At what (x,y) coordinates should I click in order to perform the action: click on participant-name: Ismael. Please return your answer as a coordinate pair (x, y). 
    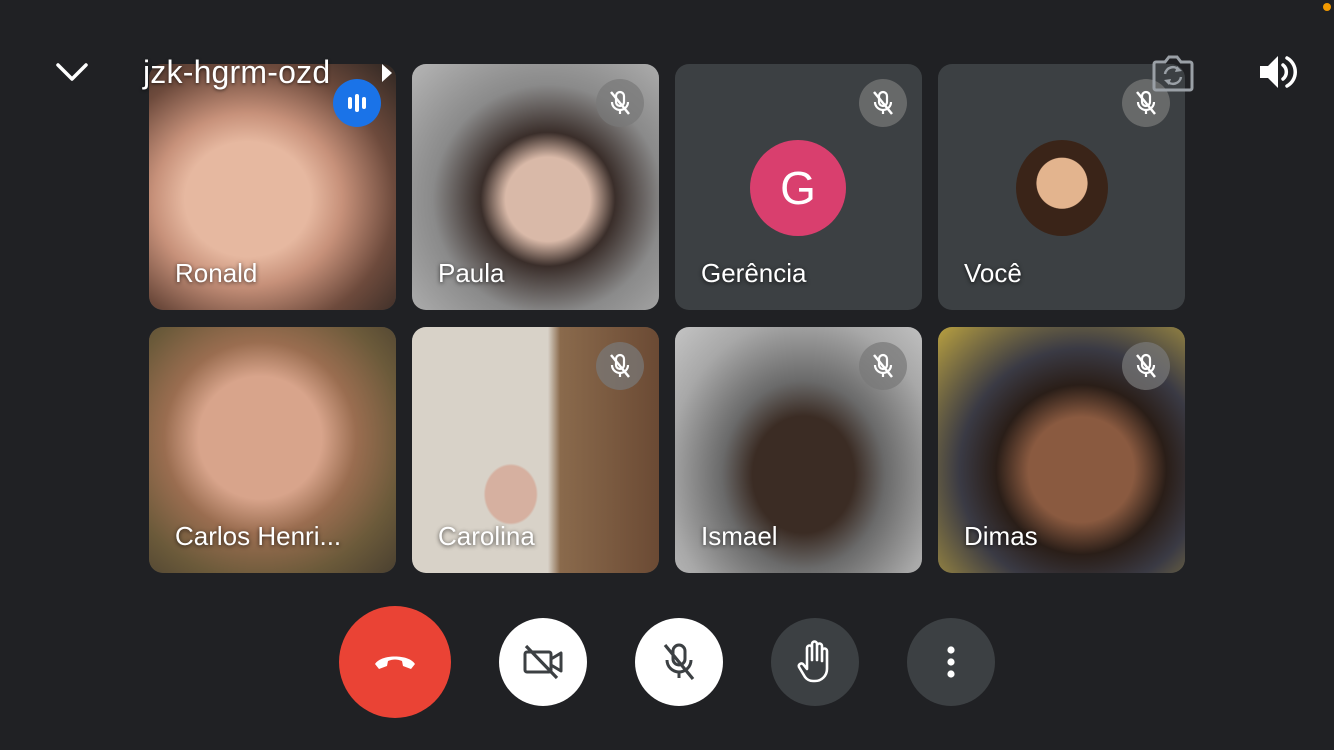
    Looking at the image, I should click on (739, 536).